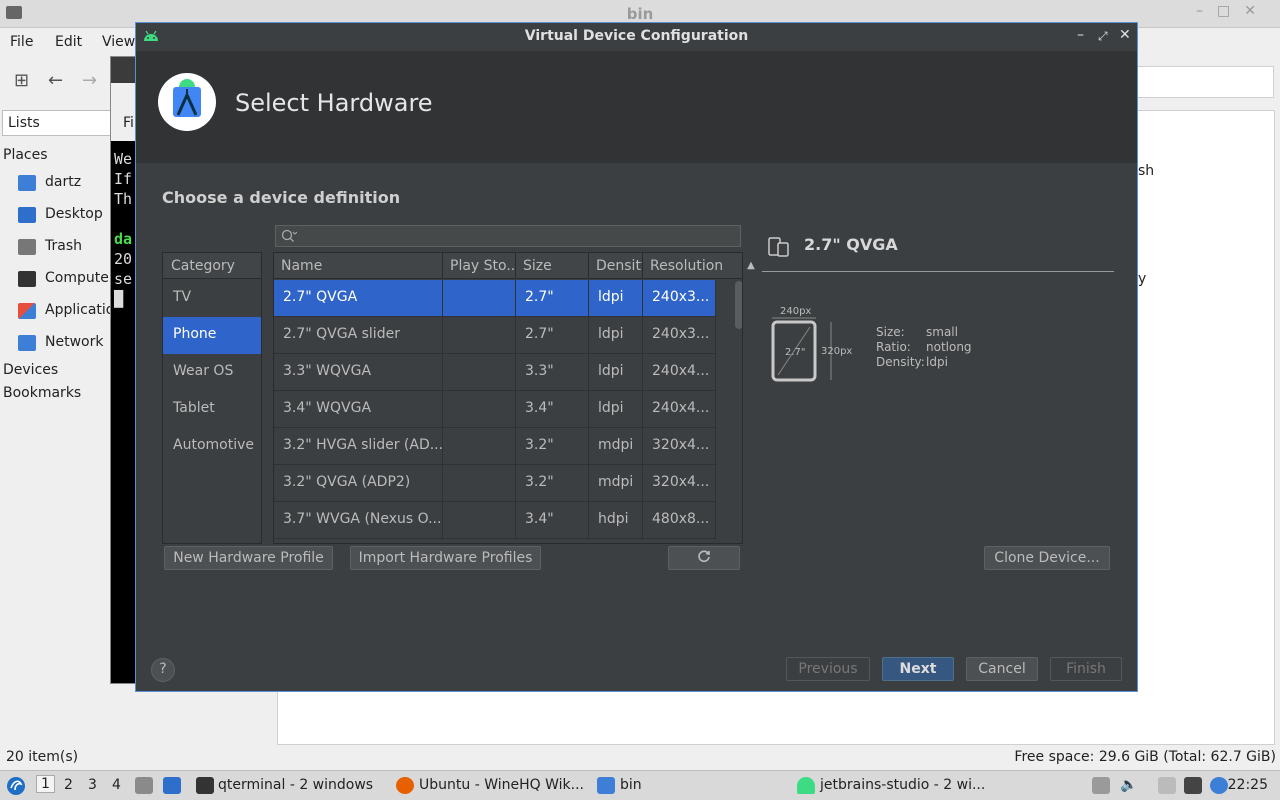 The width and height of the screenshot is (1280, 800). Describe the element at coordinates (92, 785) in the screenshot. I see `workspace-3: 3` at that location.